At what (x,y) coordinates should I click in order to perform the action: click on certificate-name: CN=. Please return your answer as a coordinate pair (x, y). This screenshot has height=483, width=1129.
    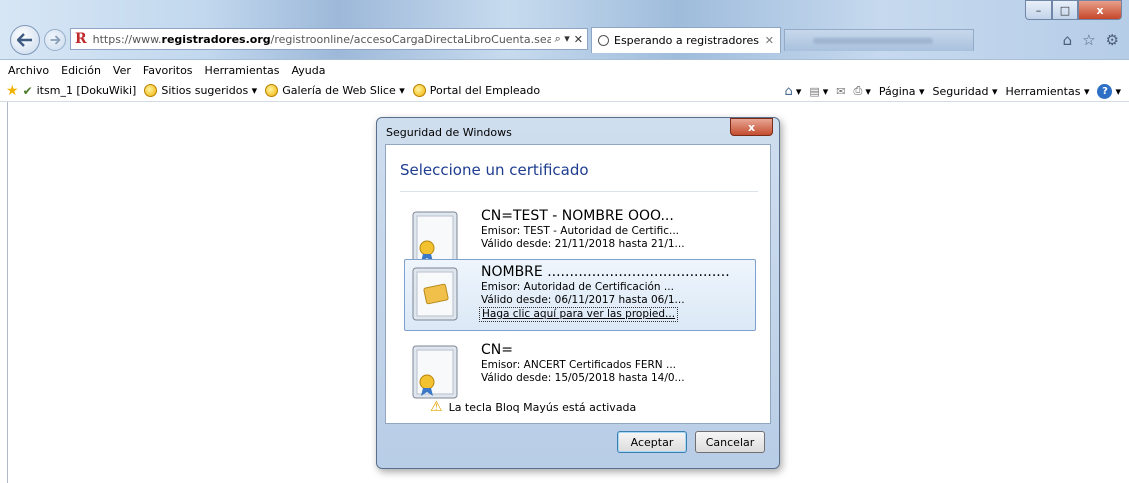
    Looking at the image, I should click on (497, 350).